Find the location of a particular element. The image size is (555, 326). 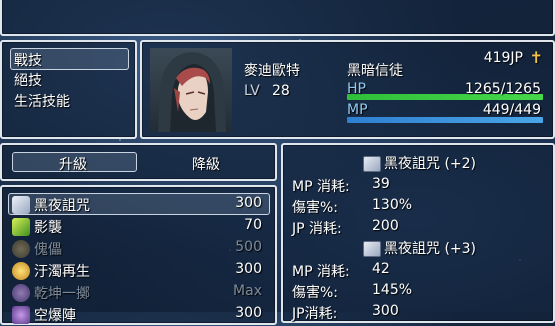

hp-label: HP is located at coordinates (356, 89).